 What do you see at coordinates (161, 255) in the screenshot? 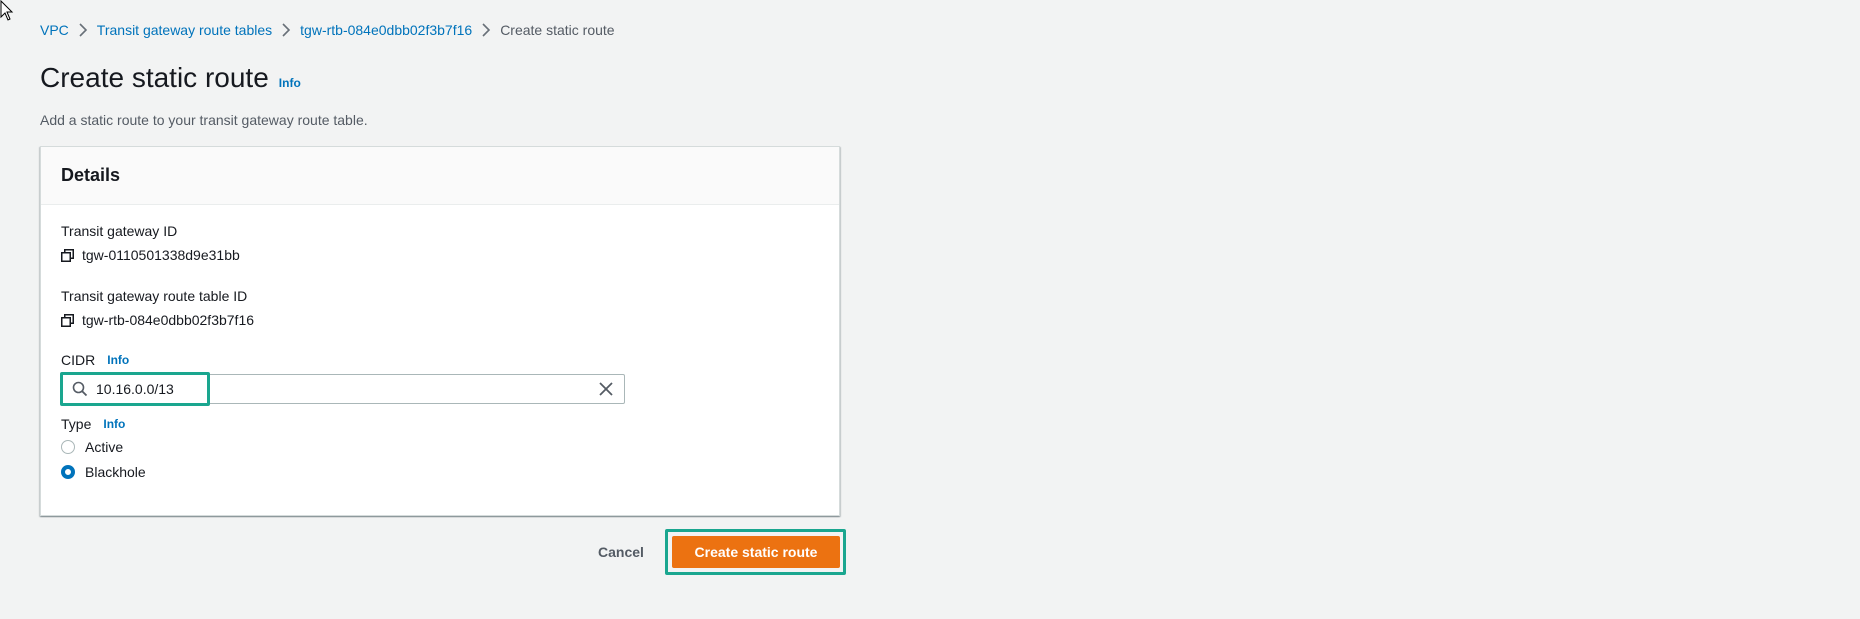
I see `tgw-id-value: tgw-0110501338d9e31bb` at bounding box center [161, 255].